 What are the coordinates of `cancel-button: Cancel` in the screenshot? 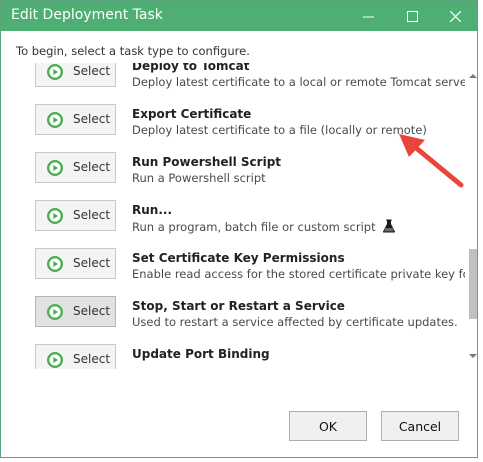 It's located at (420, 426).